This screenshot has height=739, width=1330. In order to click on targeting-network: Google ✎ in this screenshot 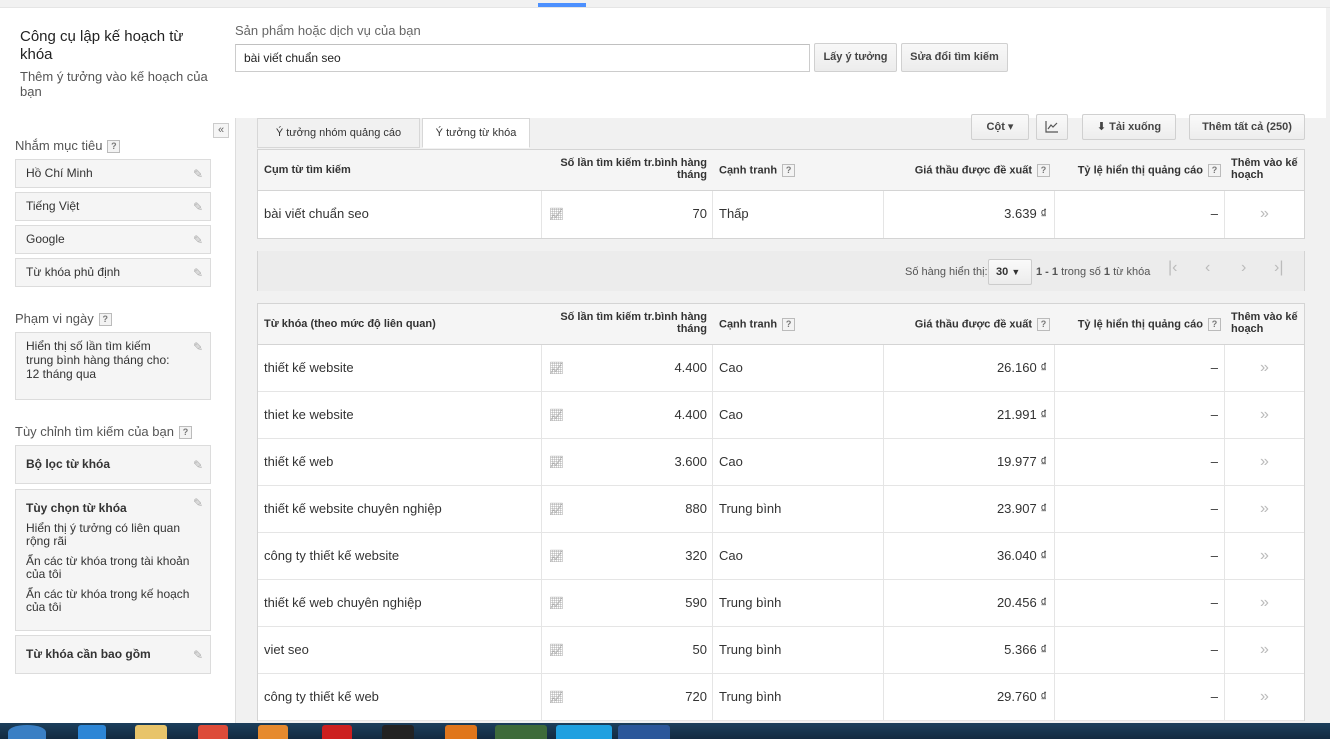, I will do `click(113, 239)`.